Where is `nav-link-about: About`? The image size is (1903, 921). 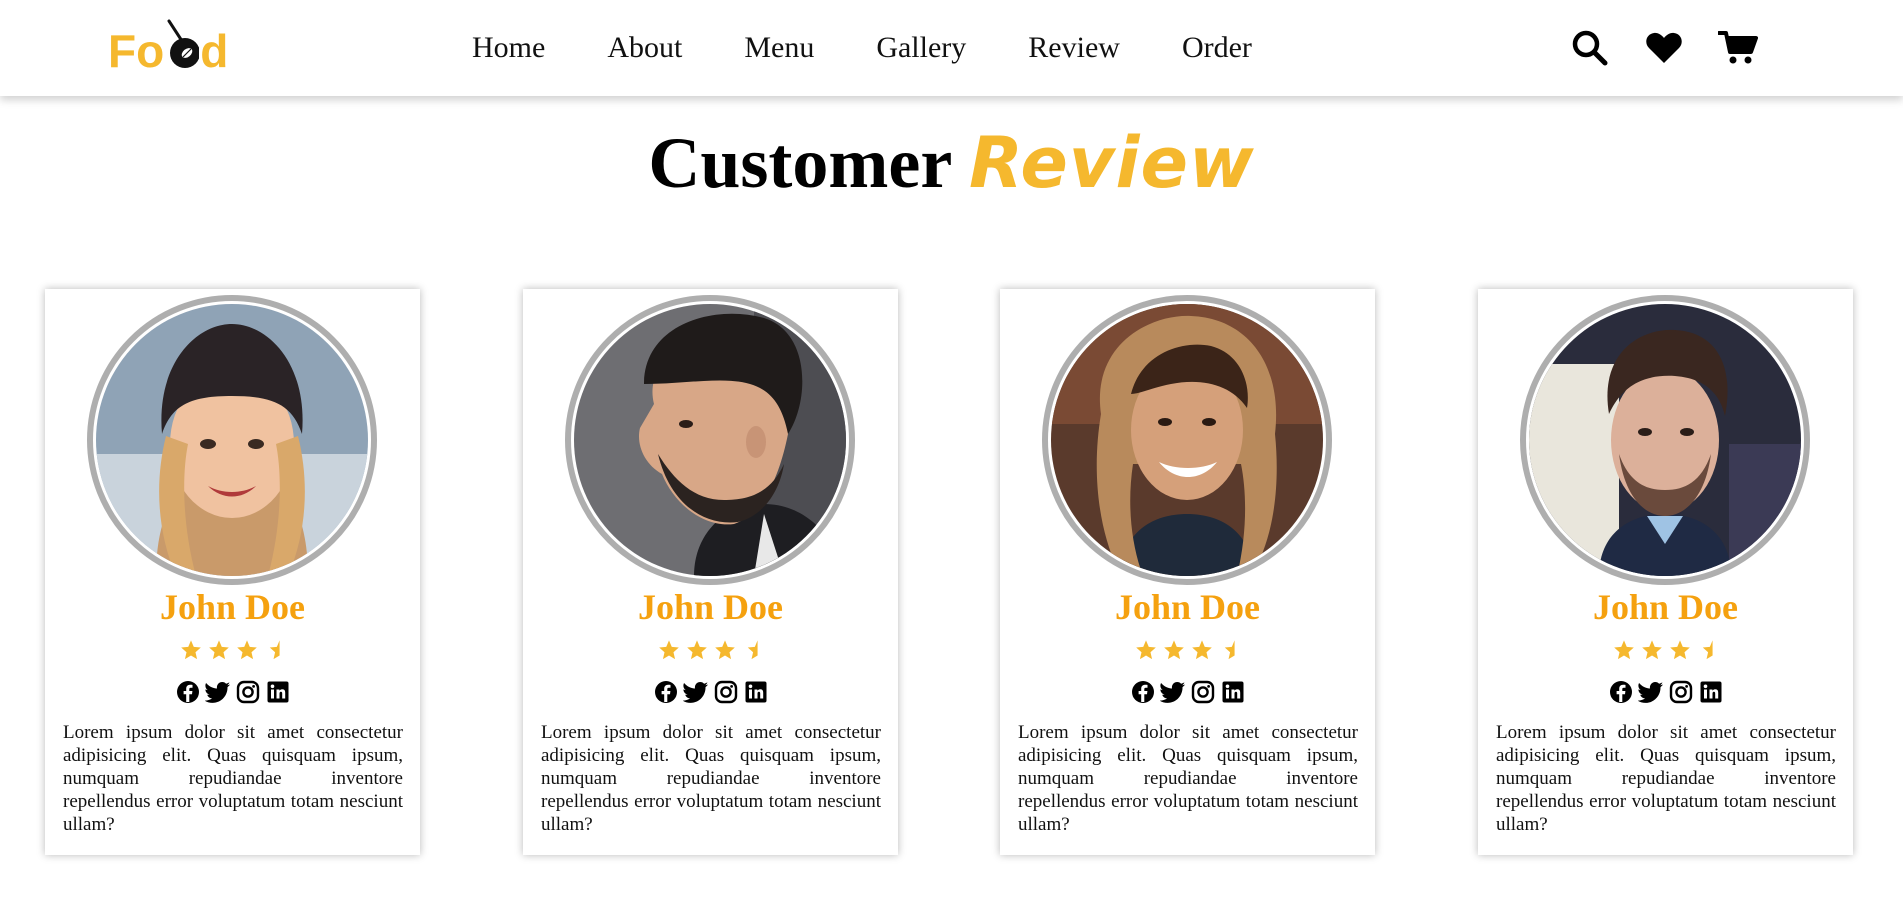
nav-link-about: About is located at coordinates (644, 48).